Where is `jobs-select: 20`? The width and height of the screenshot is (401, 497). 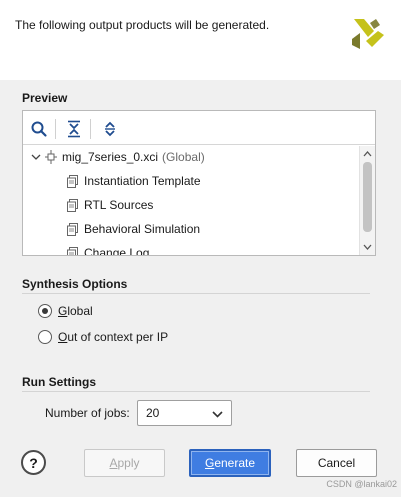
jobs-select: 20 is located at coordinates (184, 413).